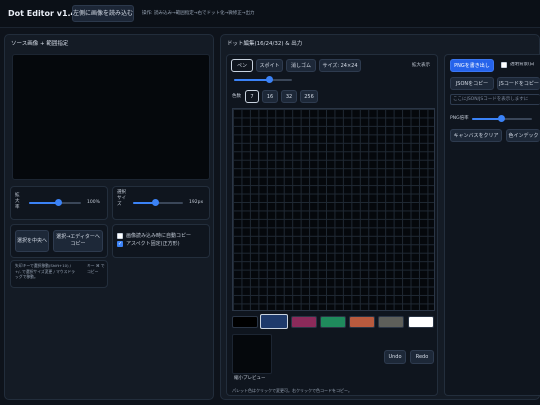  Describe the element at coordinates (252, 96) in the screenshot. I see `color-count-7: 7` at that location.